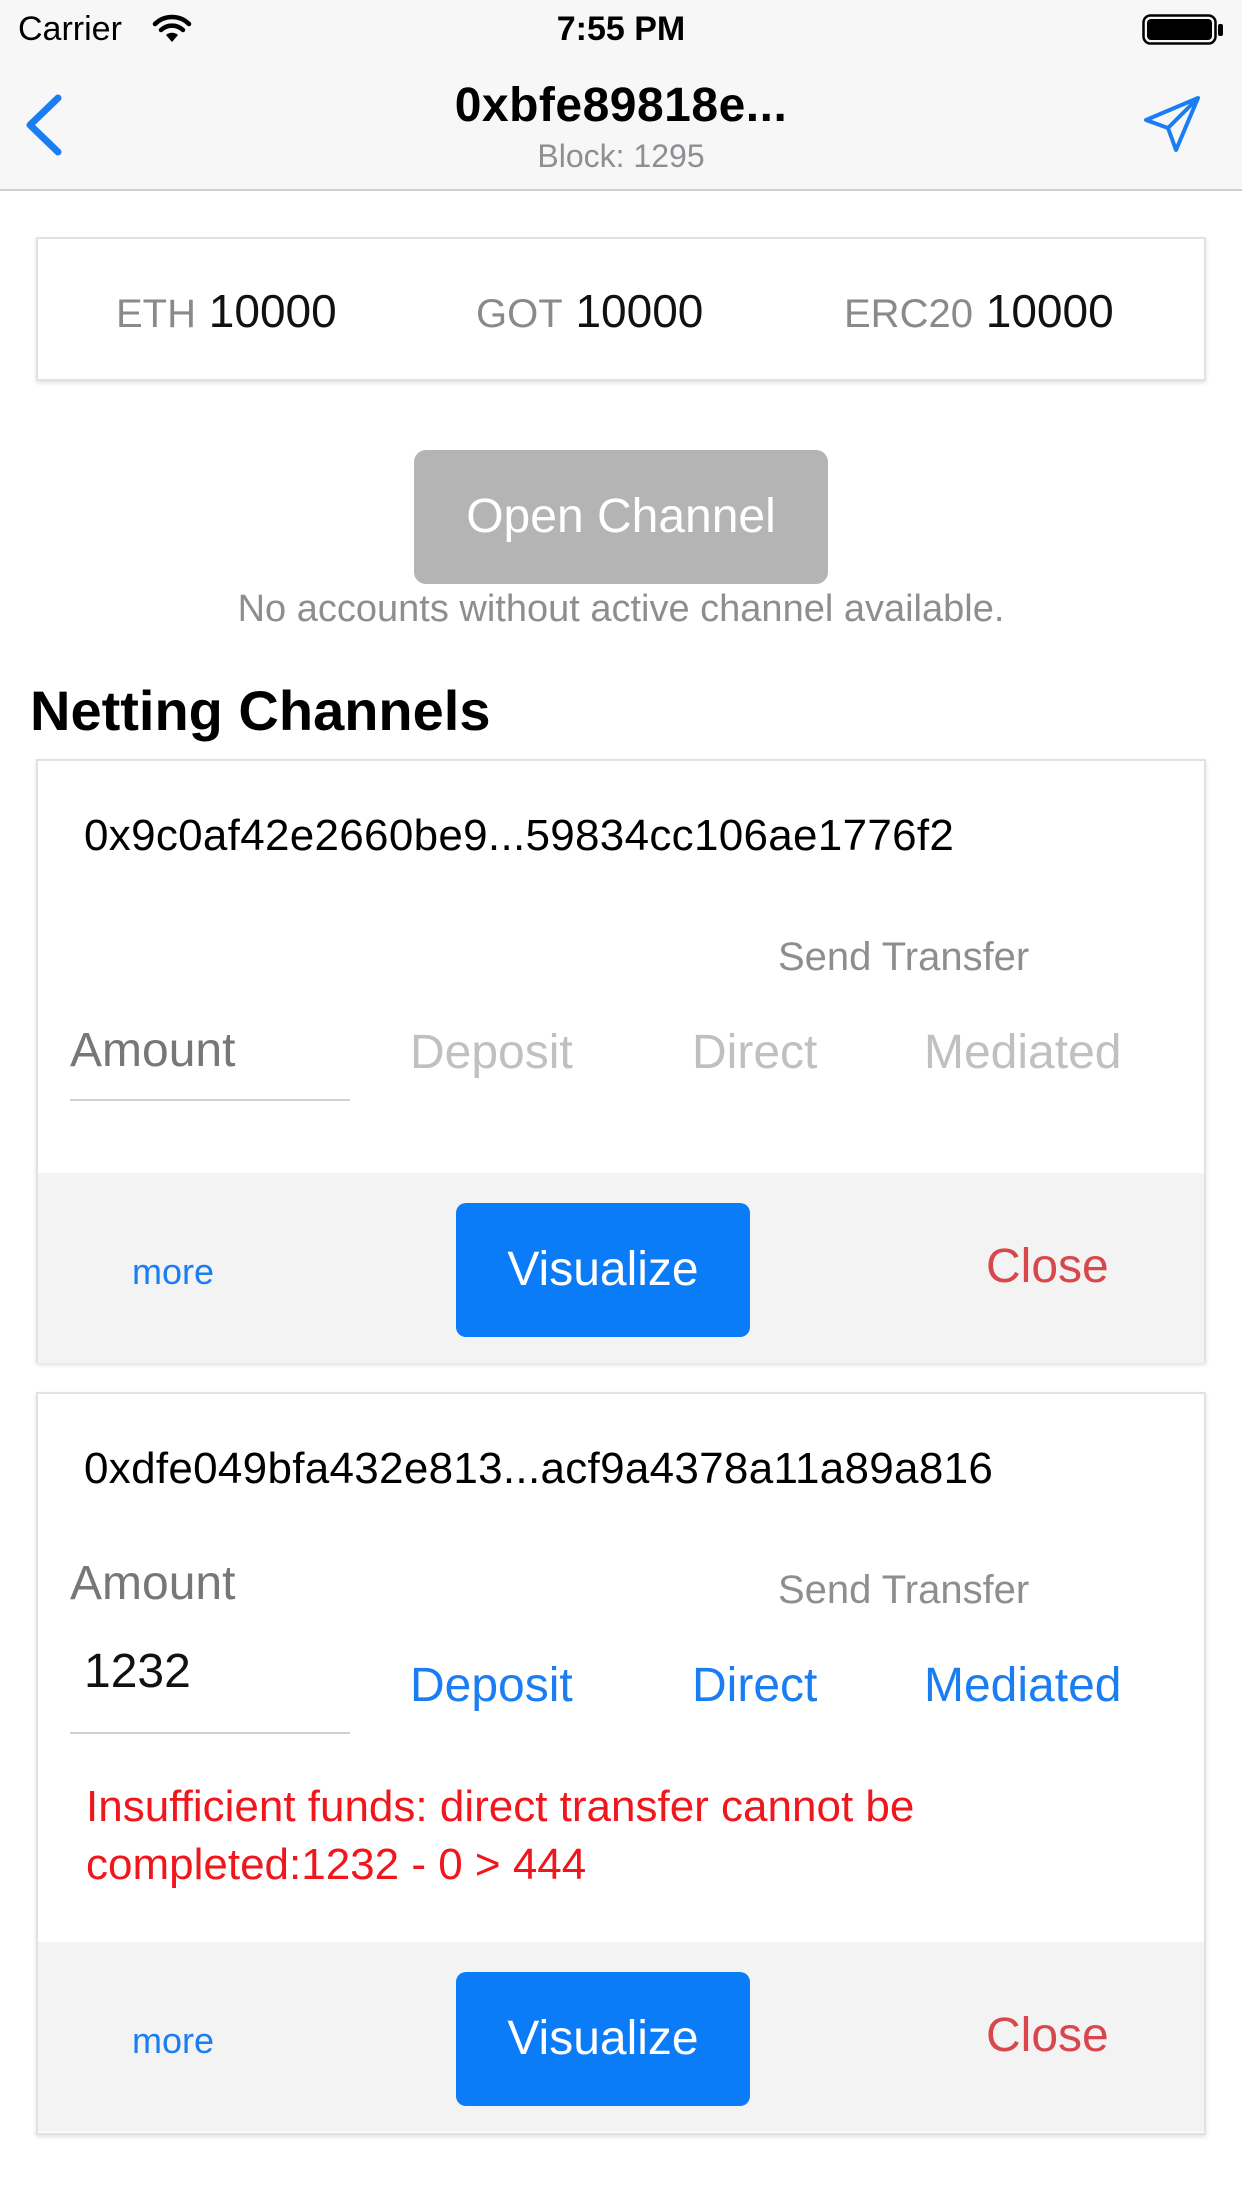  What do you see at coordinates (519, 314) in the screenshot?
I see `token-label: GOT` at bounding box center [519, 314].